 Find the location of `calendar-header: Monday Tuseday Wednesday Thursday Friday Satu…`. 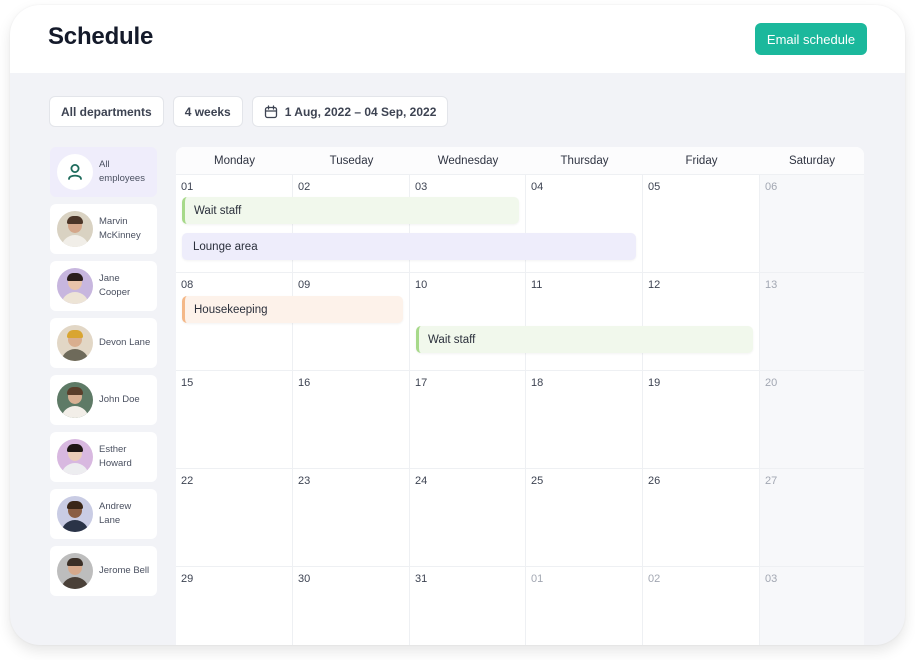

calendar-header: Monday Tuseday Wednesday Thursday Friday Satu… is located at coordinates (520, 161).